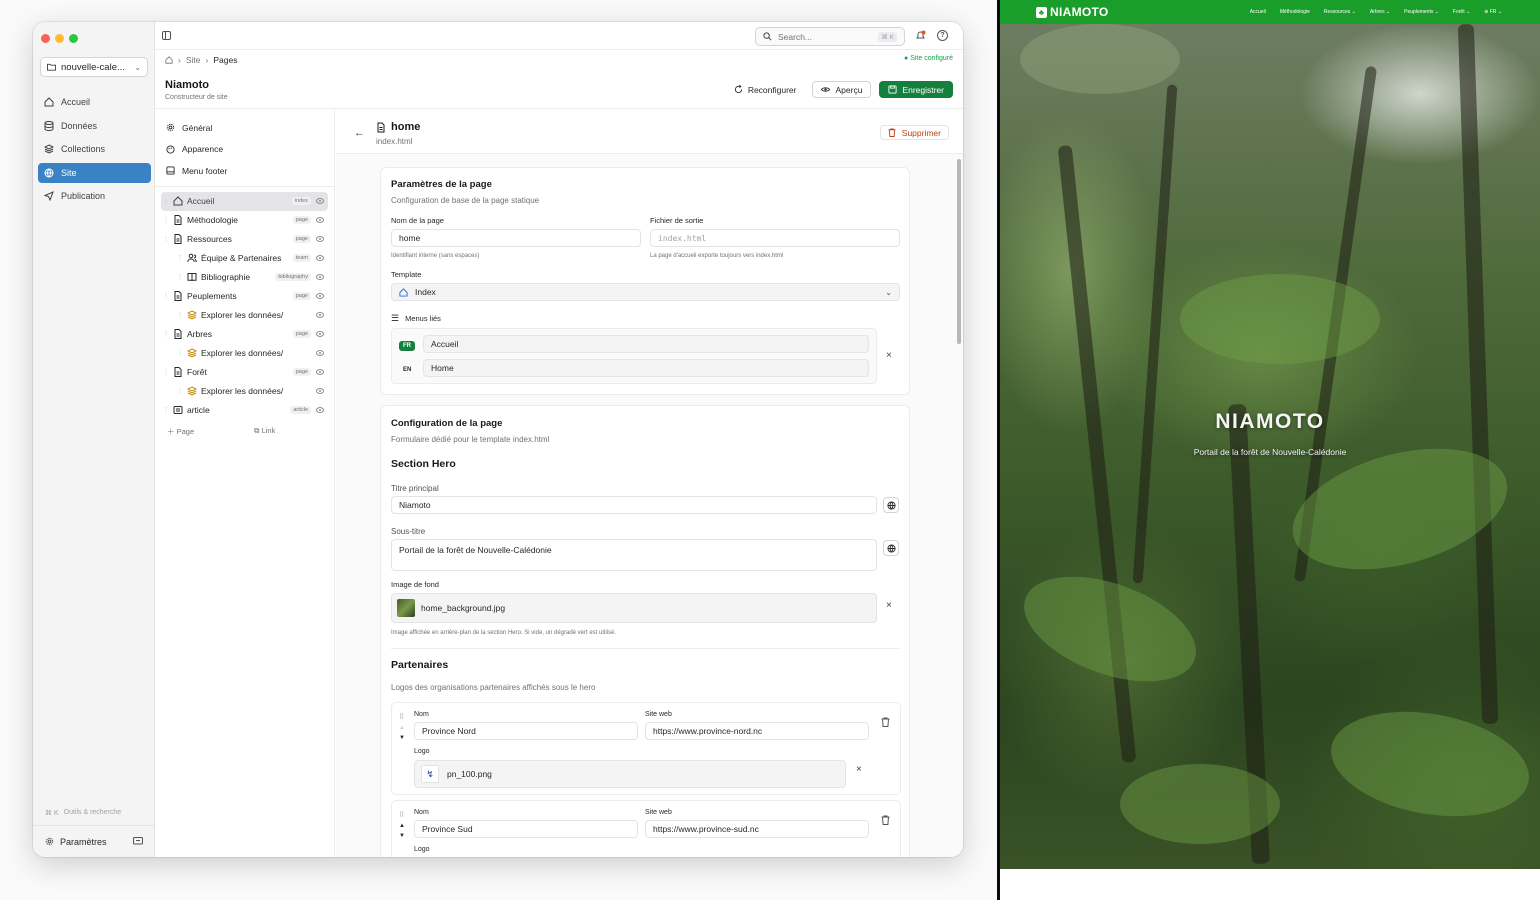 The height and width of the screenshot is (900, 1540). I want to click on tree-item-general: Général, so click(244, 128).